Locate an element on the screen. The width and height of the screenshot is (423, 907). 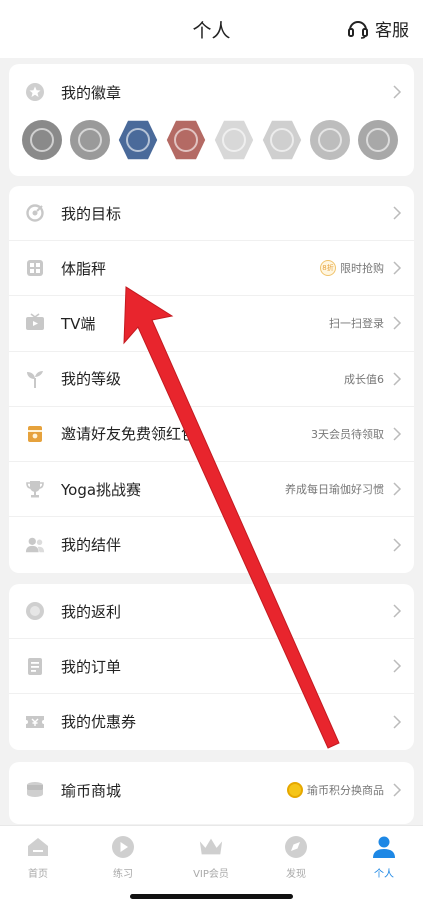
compass-icon is located at coordinates (296, 847).